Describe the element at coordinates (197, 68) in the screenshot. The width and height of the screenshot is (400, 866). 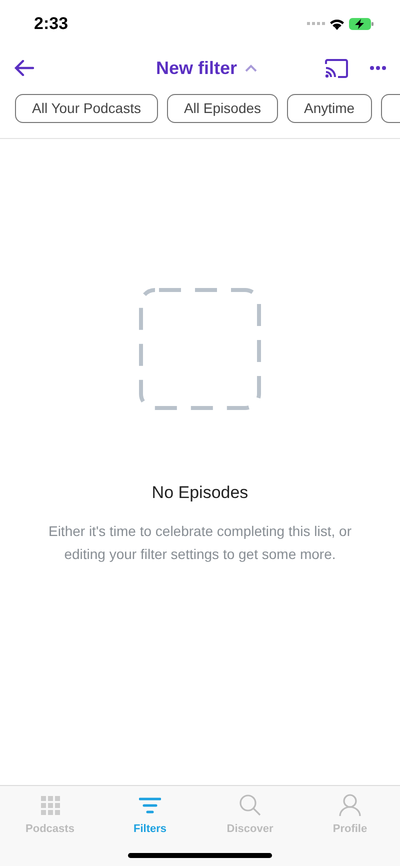
I see `screen-title: New filter` at that location.